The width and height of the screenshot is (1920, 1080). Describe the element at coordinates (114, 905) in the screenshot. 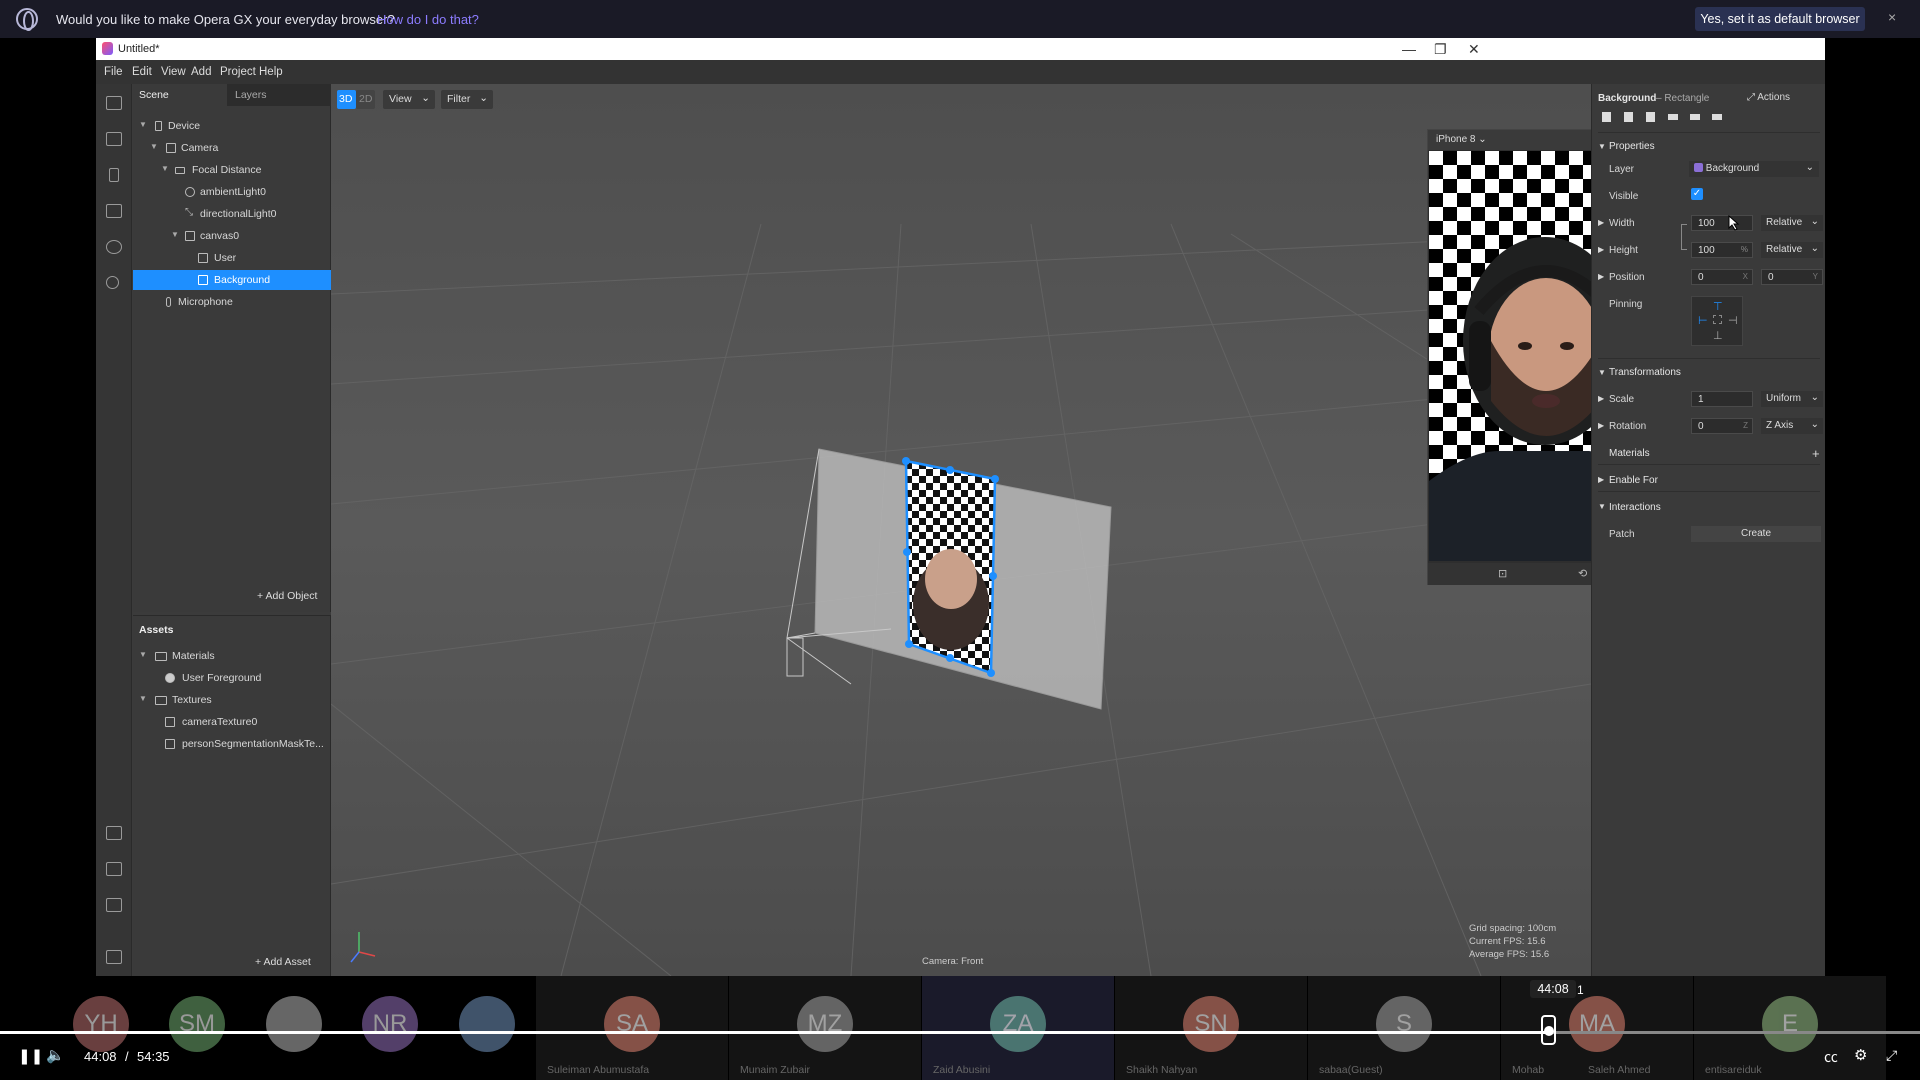

I see `upload-icon` at that location.